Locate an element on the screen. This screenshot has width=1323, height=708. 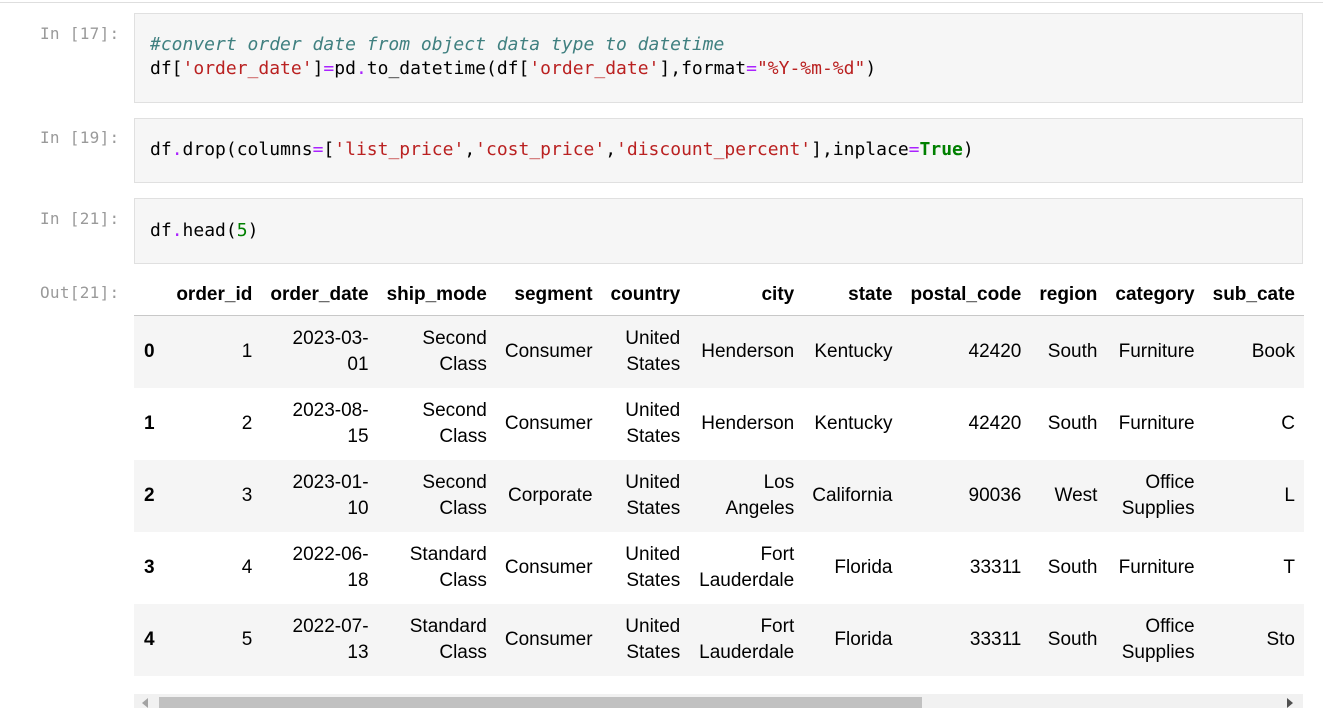
column-header: region is located at coordinates (1068, 295).